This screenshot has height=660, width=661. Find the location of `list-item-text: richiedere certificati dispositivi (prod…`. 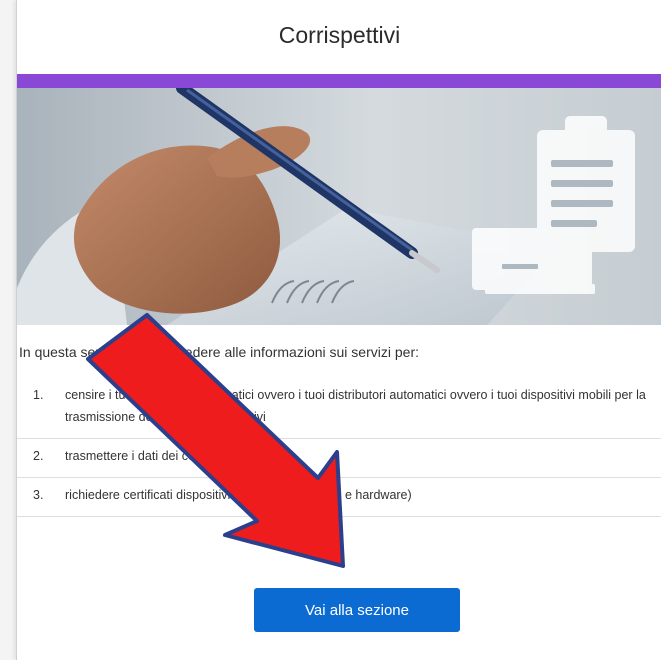

list-item-text: richiedere certificati dispositivi (prod… is located at coordinates (238, 495).